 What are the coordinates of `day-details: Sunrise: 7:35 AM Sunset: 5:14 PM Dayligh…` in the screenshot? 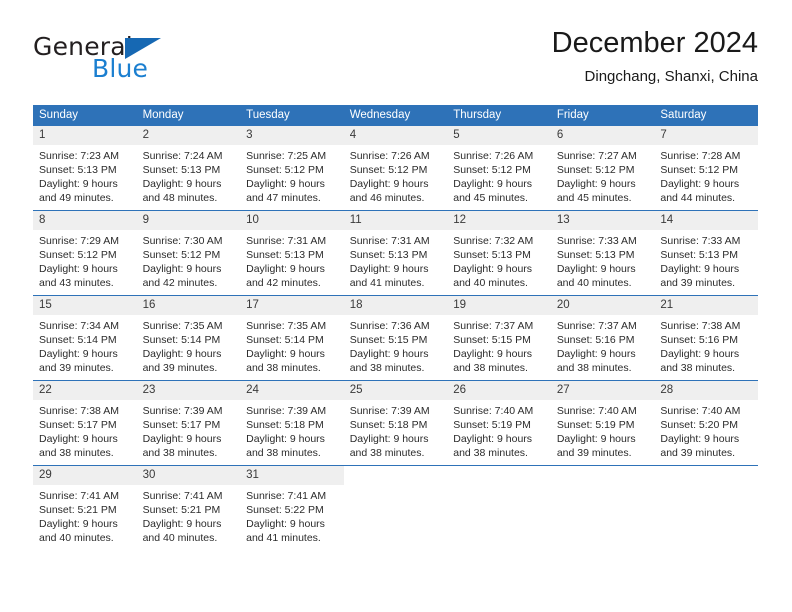 It's located at (292, 345).